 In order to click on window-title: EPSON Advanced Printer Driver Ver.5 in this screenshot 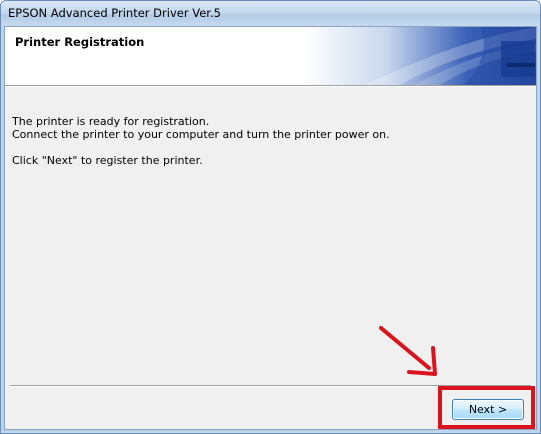, I will do `click(114, 13)`.